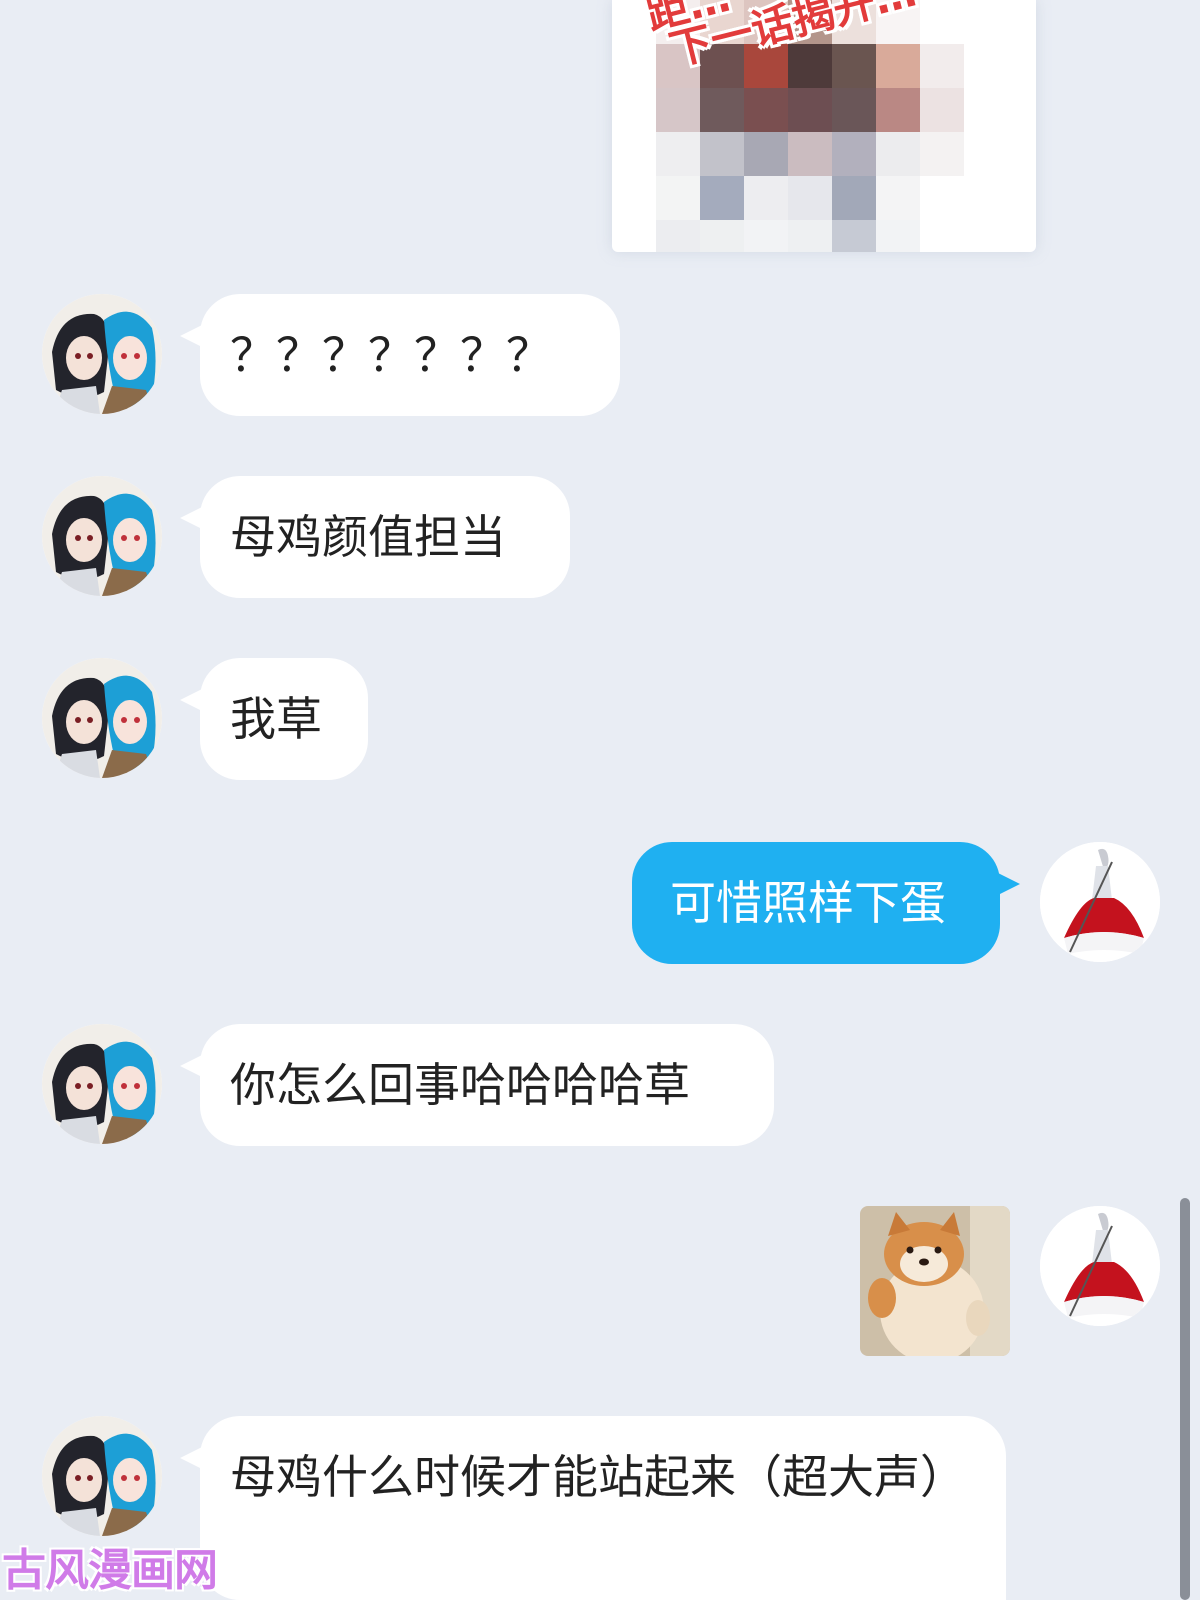 The height and width of the screenshot is (1600, 1200). Describe the element at coordinates (400, 355) in the screenshot. I see `message-bubble: ？？？？？？？` at that location.